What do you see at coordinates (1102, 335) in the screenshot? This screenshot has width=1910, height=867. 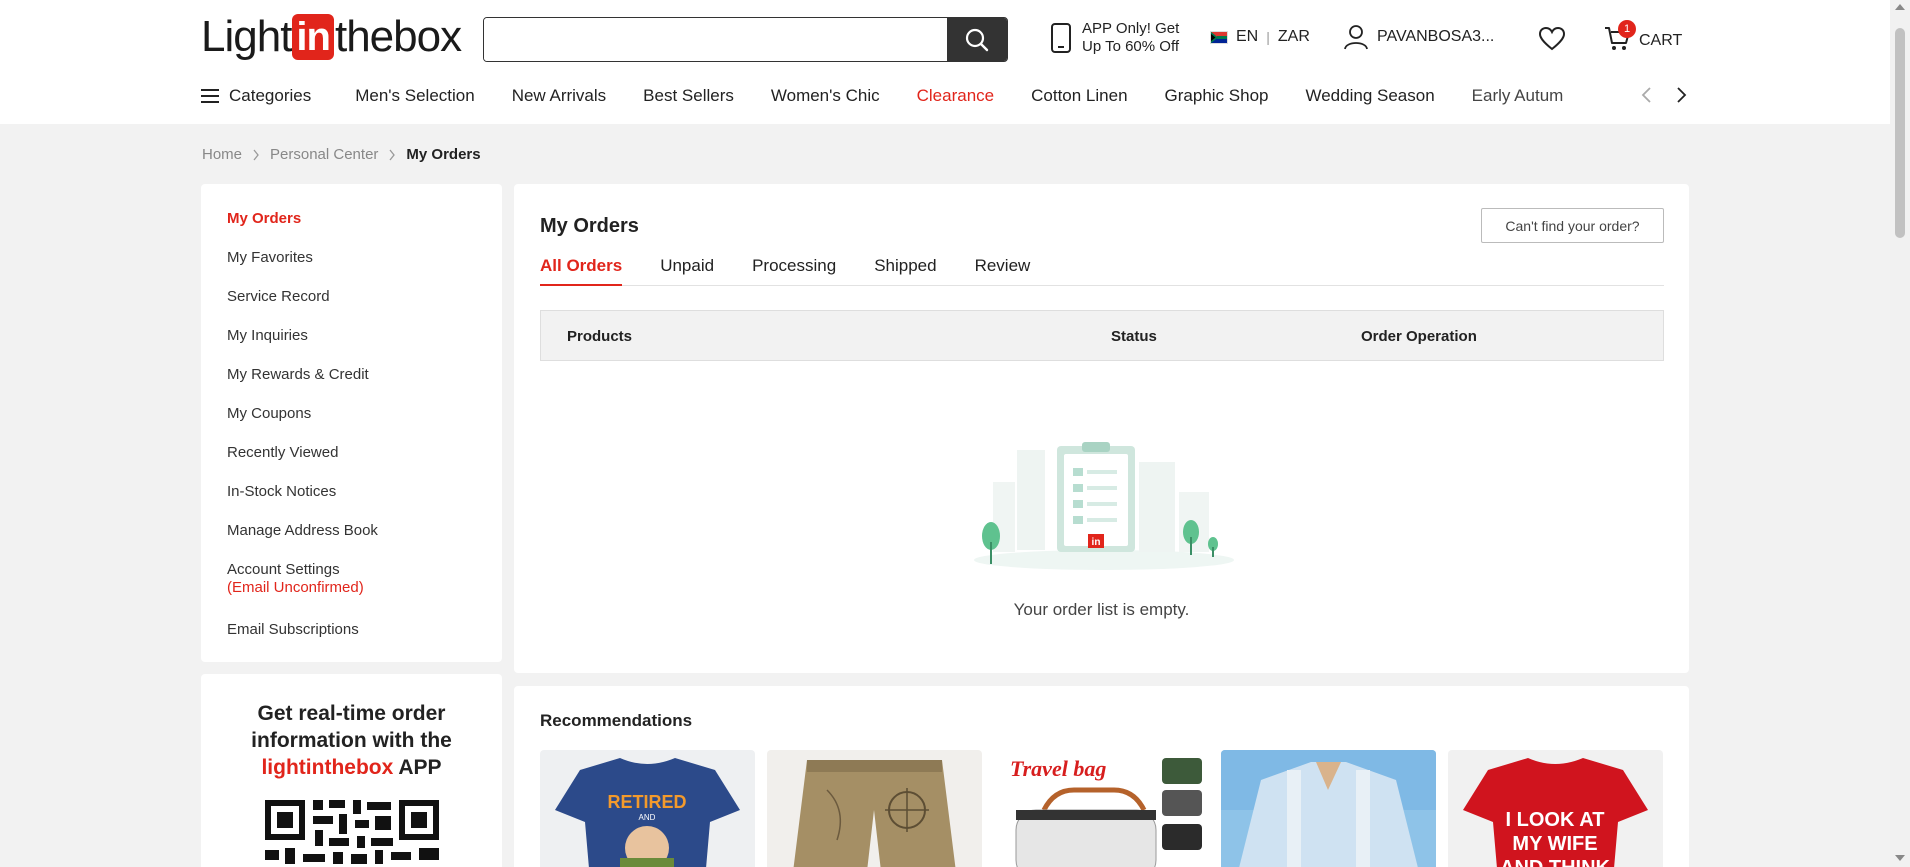 I see `orders-table-header: Products Status Order Operation` at bounding box center [1102, 335].